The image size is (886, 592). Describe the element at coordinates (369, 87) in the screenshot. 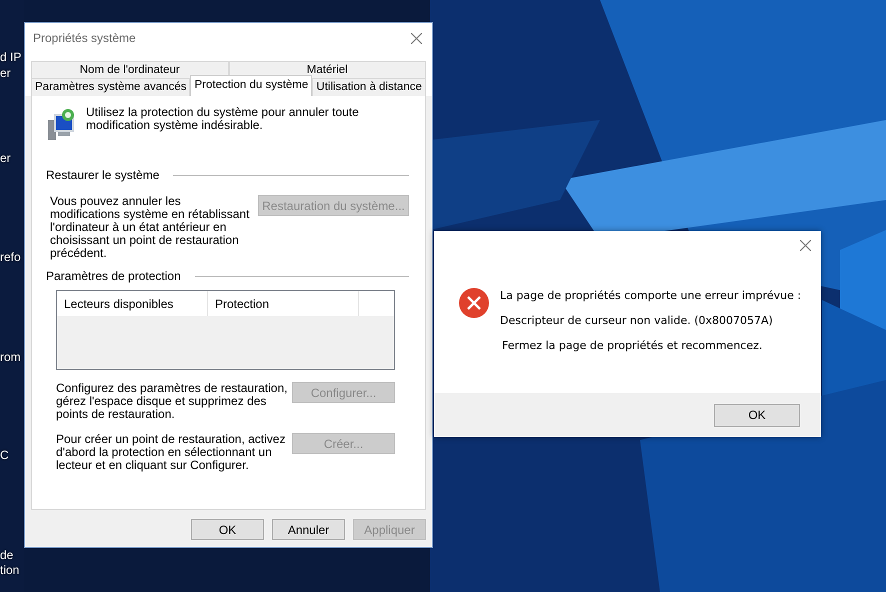

I see `tab: Utilisation à distance` at that location.